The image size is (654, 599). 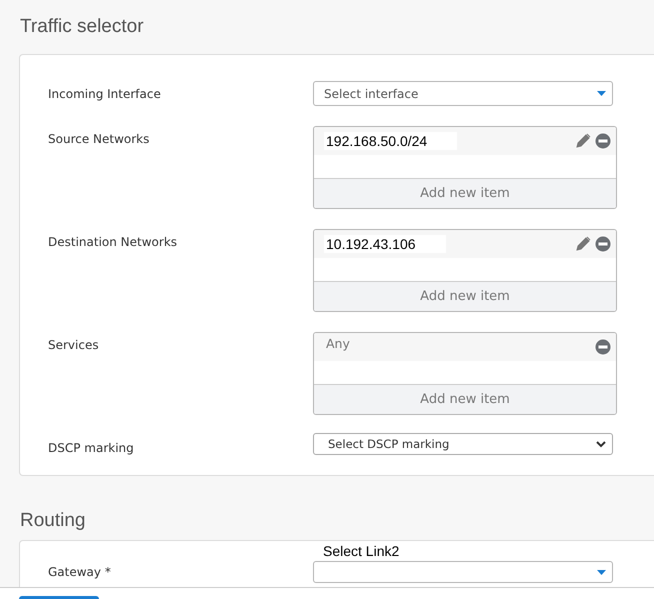 What do you see at coordinates (52, 521) in the screenshot?
I see `section-title: Routing` at bounding box center [52, 521].